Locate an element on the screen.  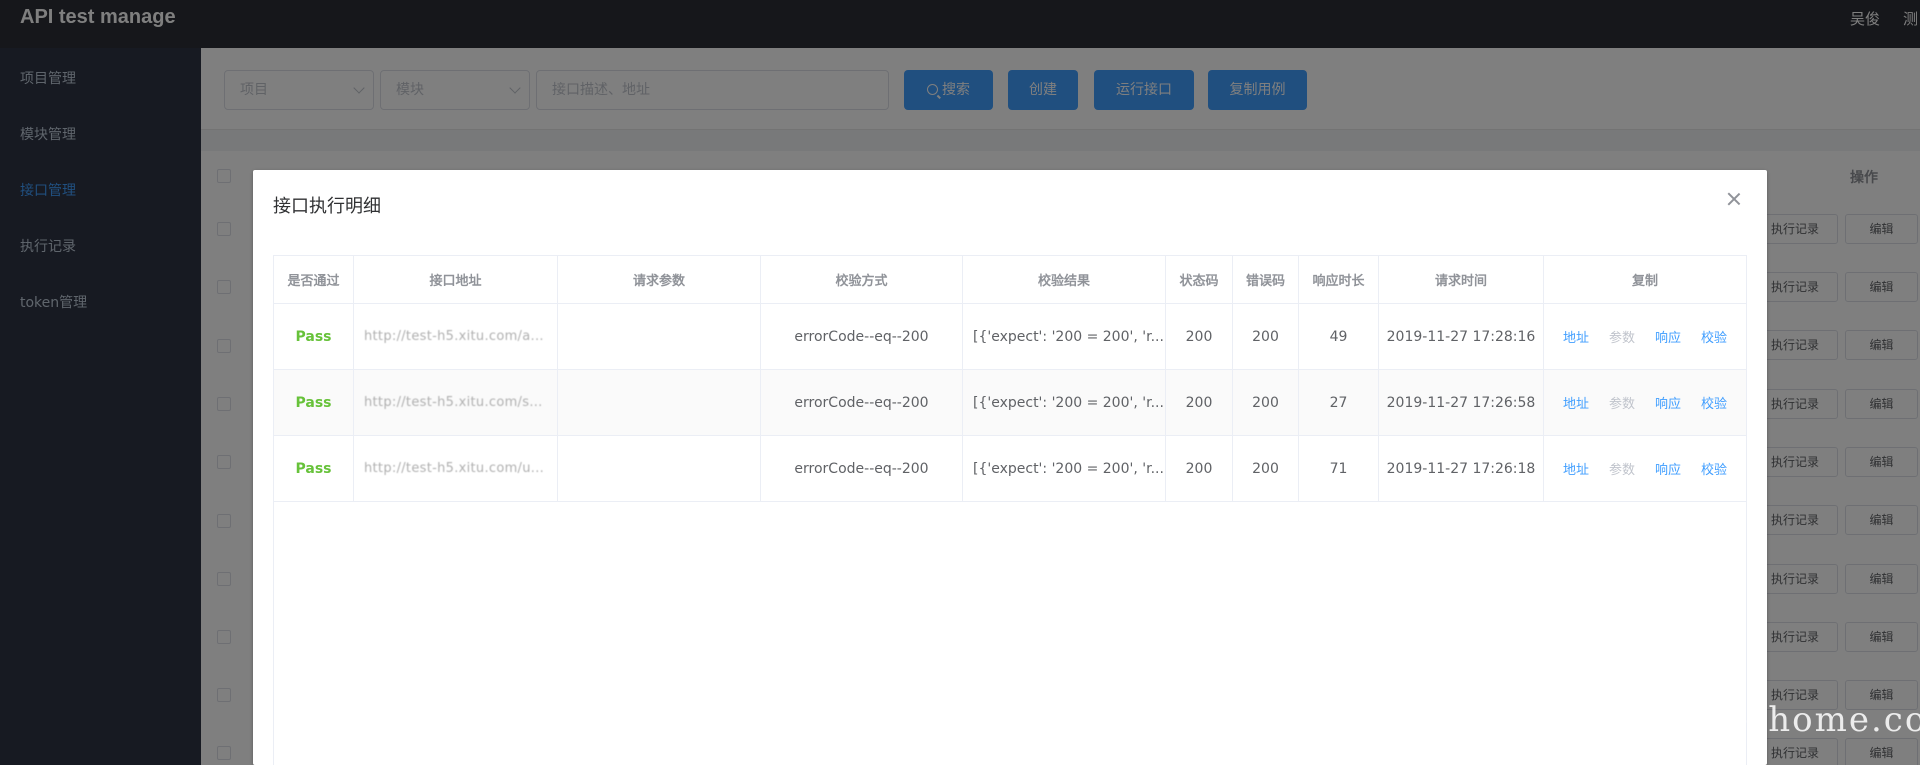
response-time-cell: 27 is located at coordinates (1339, 402).